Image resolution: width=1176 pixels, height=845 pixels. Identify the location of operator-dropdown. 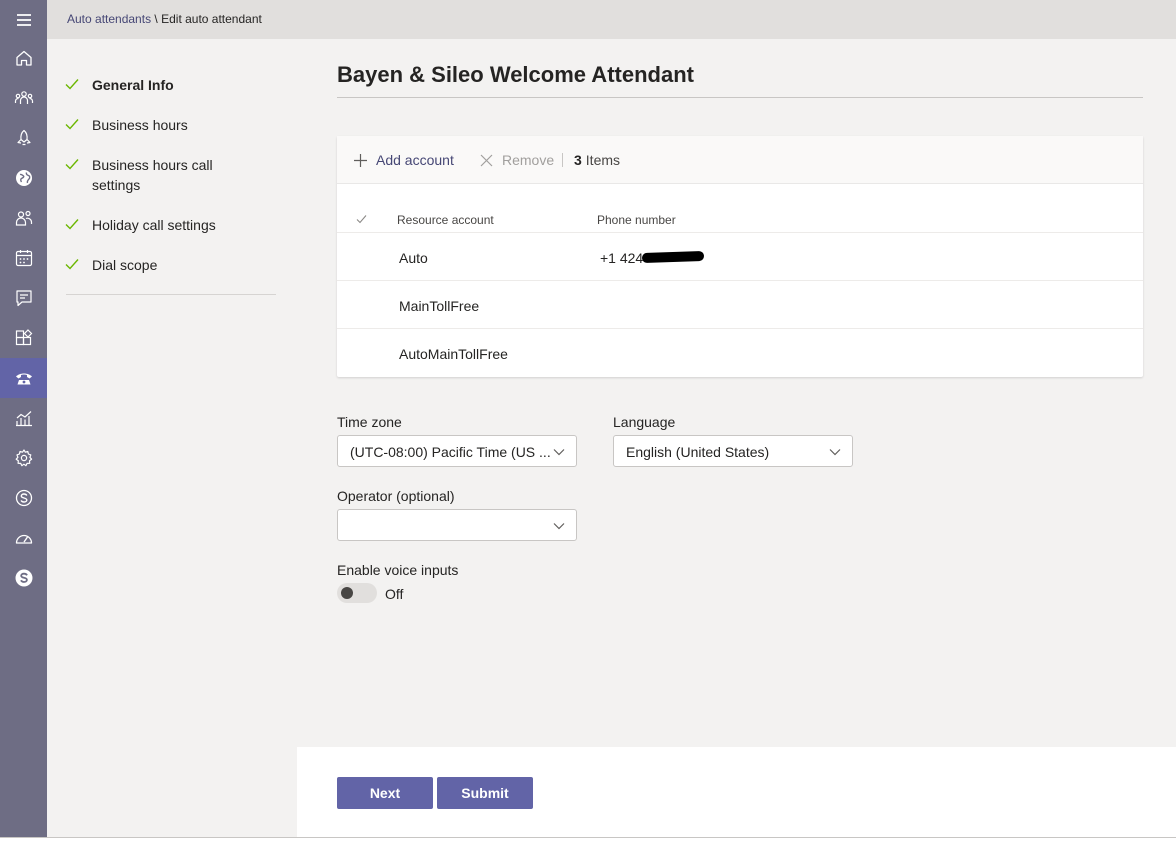
(457, 525).